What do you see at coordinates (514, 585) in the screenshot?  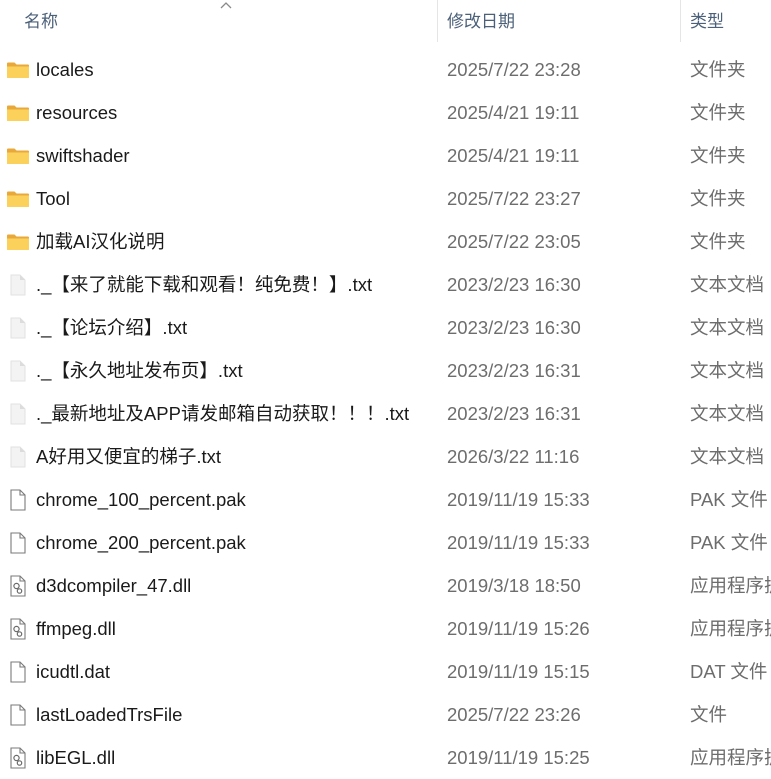 I see `file-modified-date: 2019/3/18 18:50` at bounding box center [514, 585].